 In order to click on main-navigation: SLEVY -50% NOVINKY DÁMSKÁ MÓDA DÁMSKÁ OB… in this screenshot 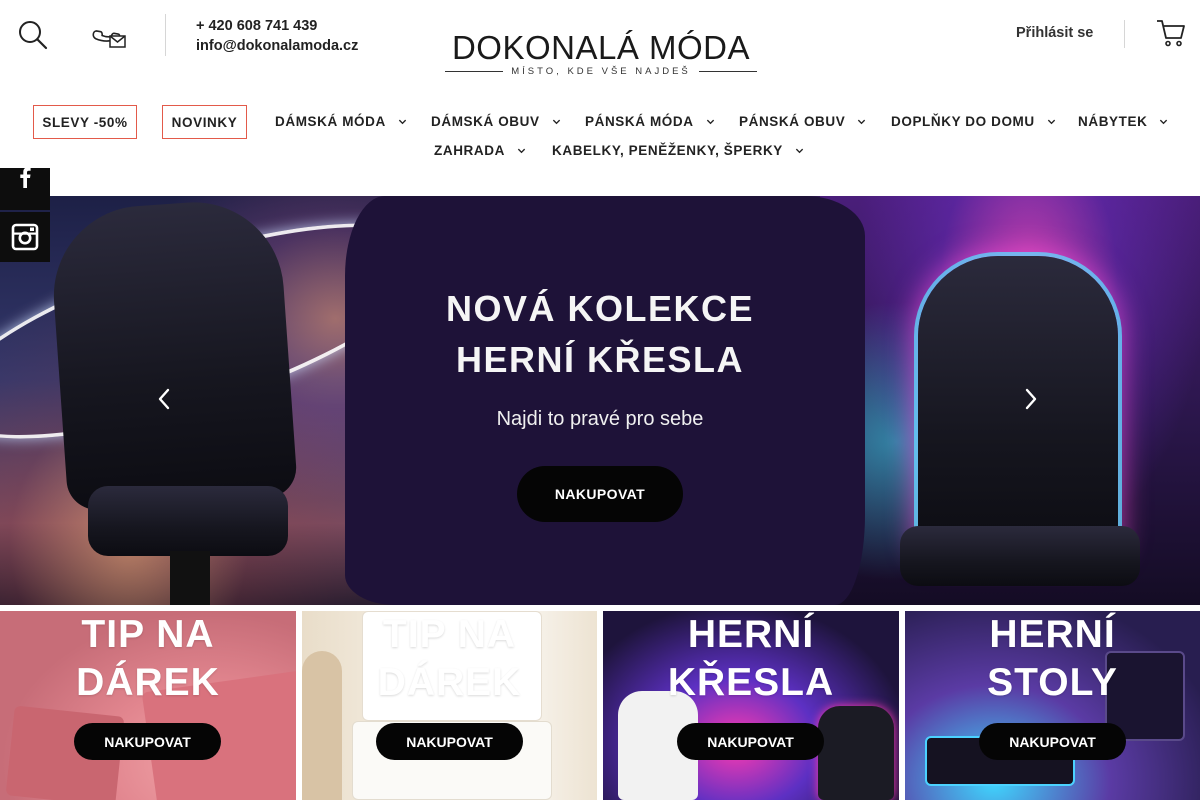, I will do `click(600, 136)`.